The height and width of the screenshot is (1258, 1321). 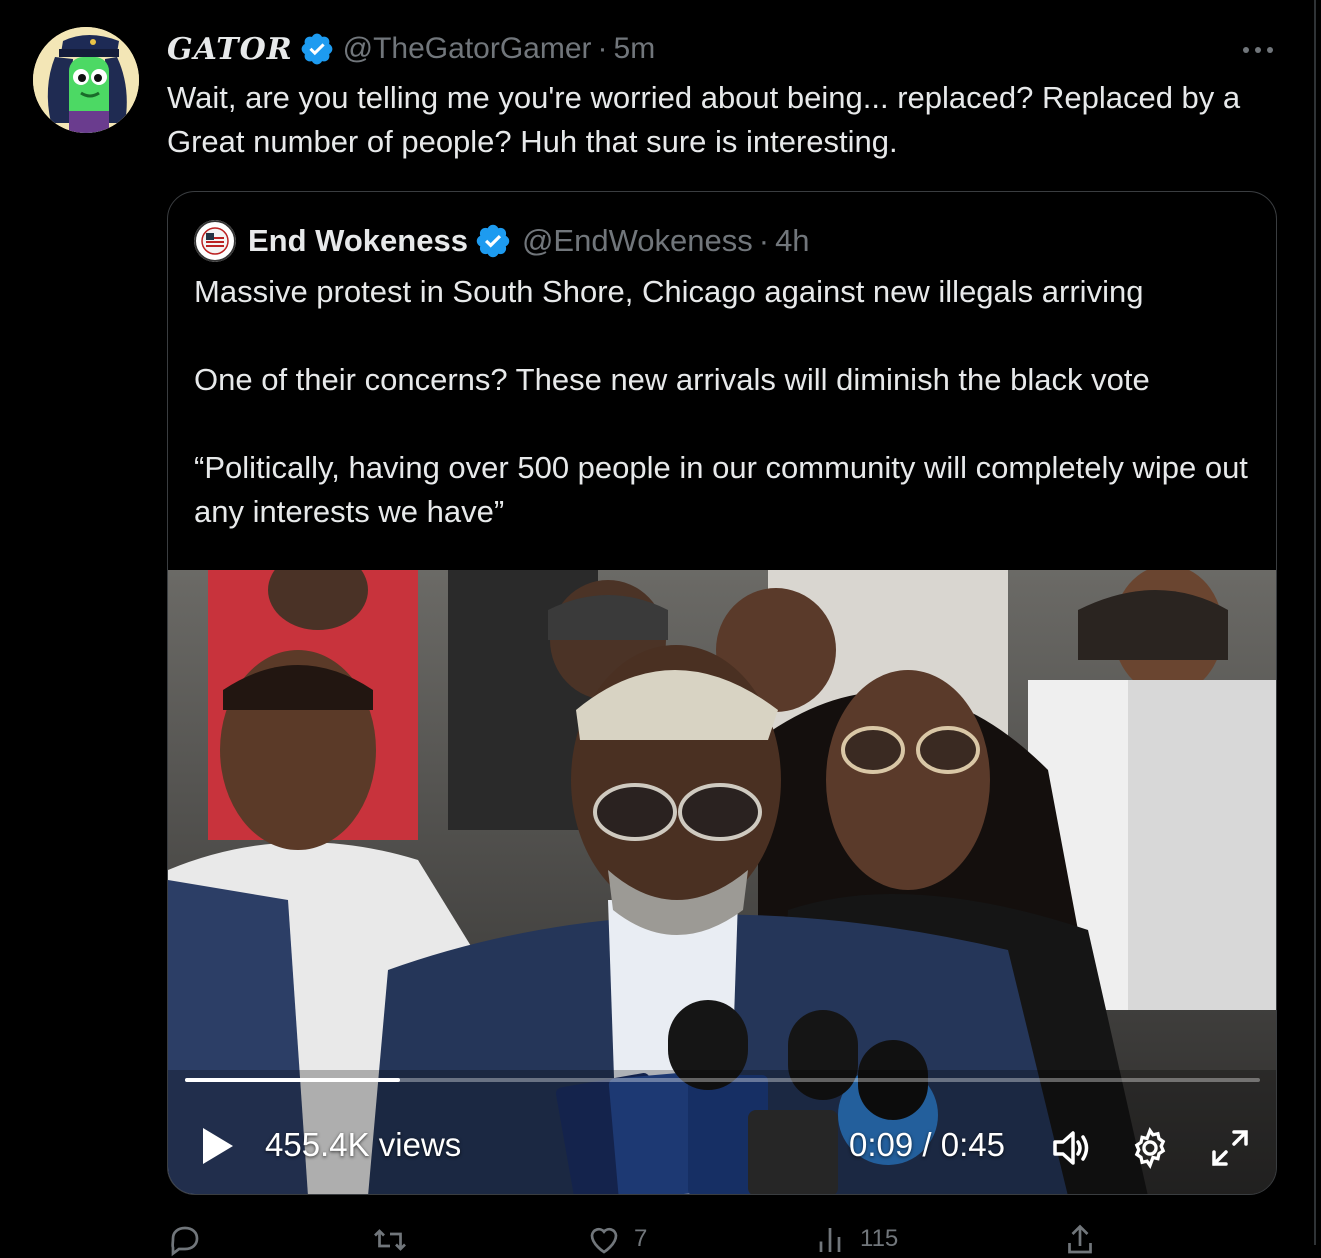 What do you see at coordinates (1258, 48) in the screenshot?
I see `more-options-icon` at bounding box center [1258, 48].